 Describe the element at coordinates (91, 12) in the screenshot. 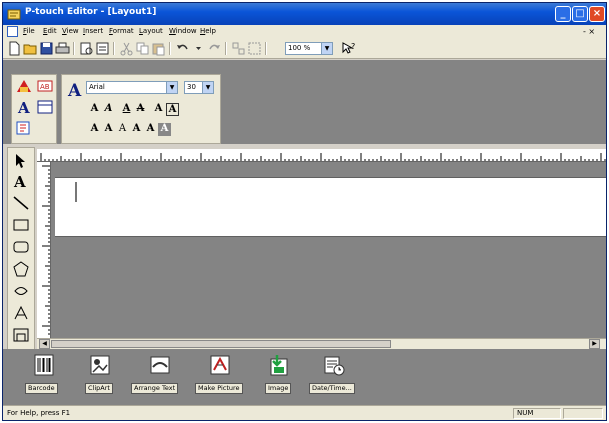

I see `window-title: P-touch Editor - [Layout1]` at that location.